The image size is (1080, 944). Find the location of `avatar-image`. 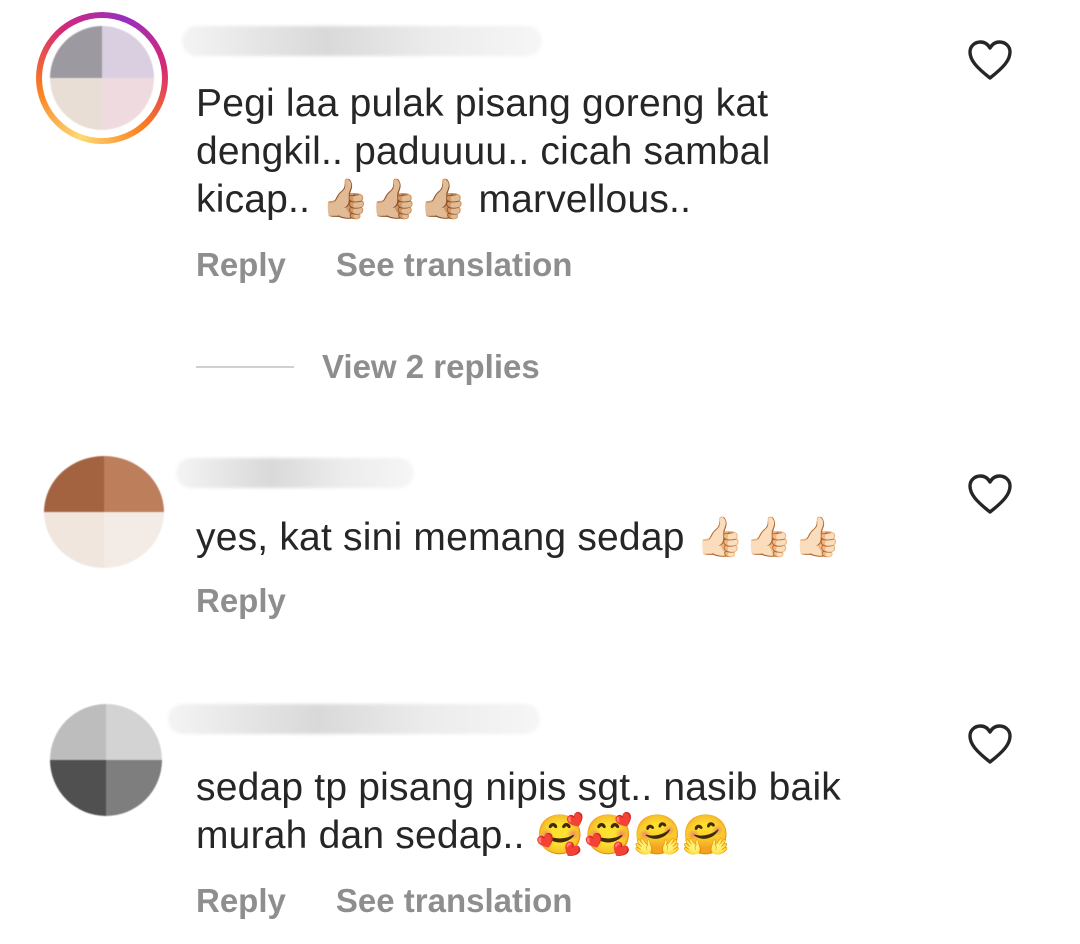

avatar-image is located at coordinates (102, 78).